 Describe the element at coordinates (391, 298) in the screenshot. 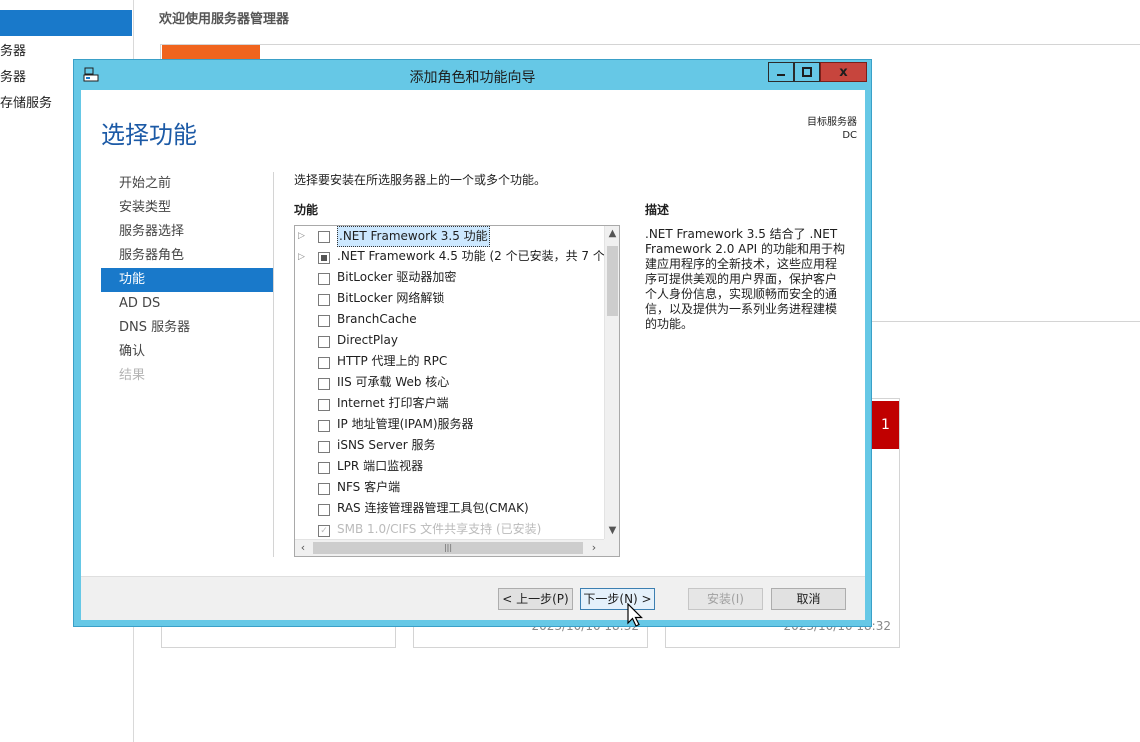

I see `feature-label: BitLocker 网络解锁` at that location.